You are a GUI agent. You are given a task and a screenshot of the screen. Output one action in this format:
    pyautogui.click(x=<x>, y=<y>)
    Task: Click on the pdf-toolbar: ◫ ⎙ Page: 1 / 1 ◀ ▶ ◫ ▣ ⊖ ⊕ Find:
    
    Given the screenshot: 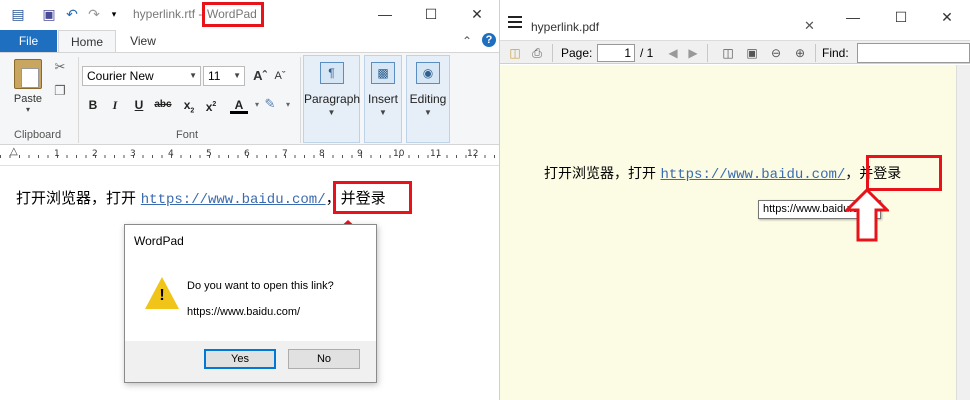 What is the action you would take?
    pyautogui.click(x=735, y=52)
    